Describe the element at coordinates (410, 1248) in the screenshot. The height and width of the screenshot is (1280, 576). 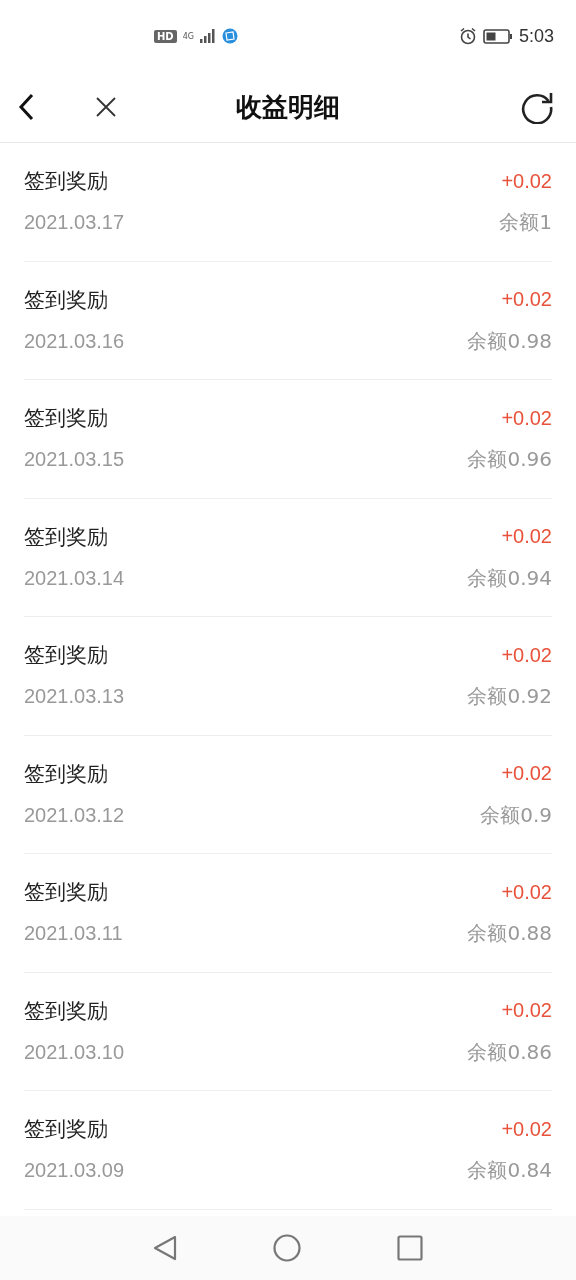
I see `recents-icon` at that location.